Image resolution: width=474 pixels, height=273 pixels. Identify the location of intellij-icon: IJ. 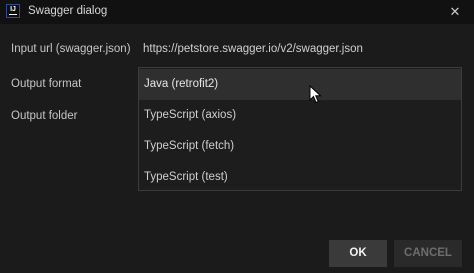
(13, 11).